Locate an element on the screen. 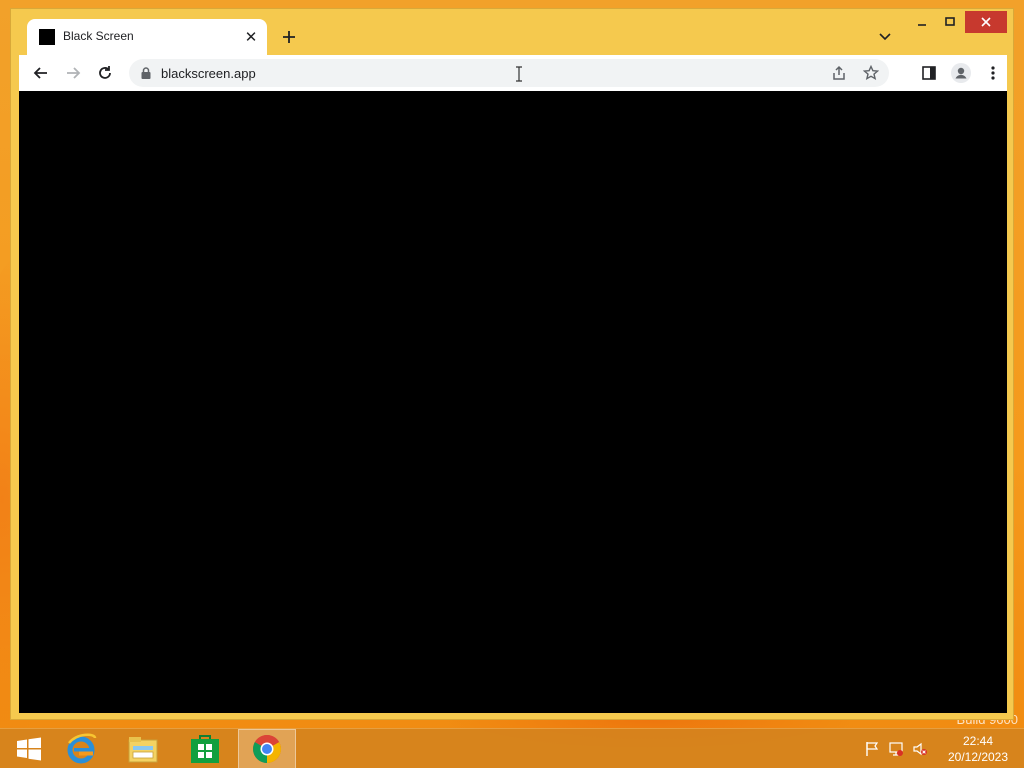  network-icon is located at coordinates (896, 749).